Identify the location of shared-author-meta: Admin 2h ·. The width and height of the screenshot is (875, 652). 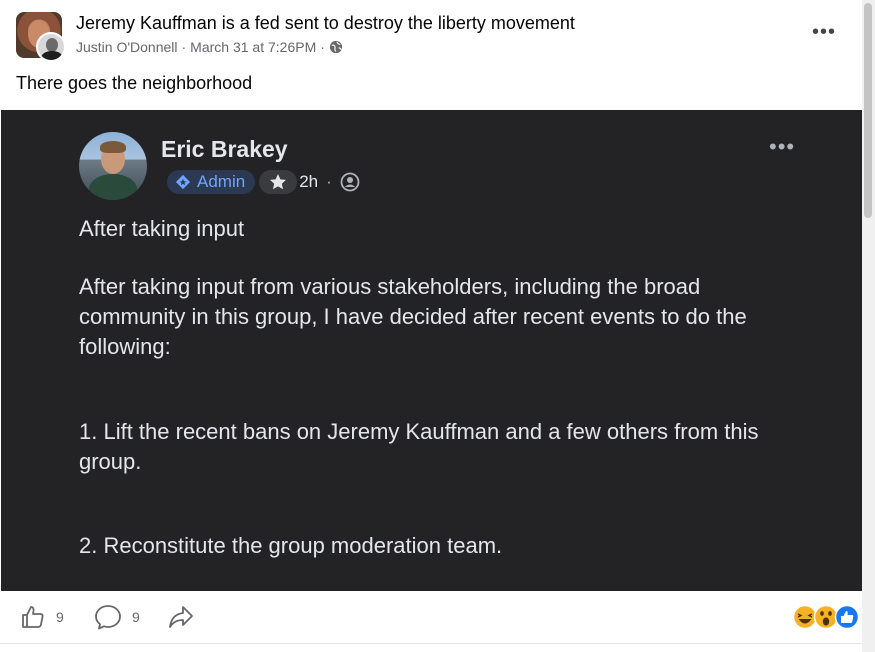
(263, 182).